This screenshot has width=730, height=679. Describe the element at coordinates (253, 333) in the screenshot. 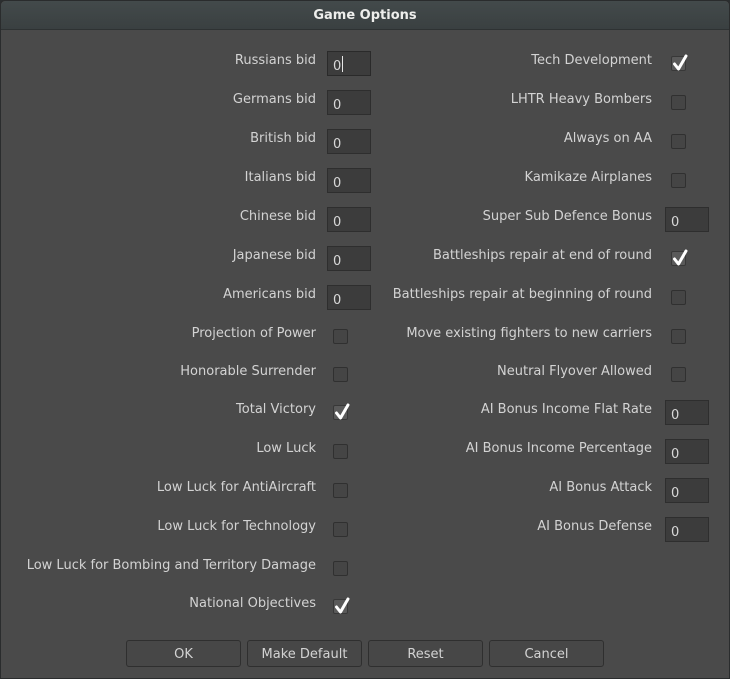

I see `option-label: Projection of Power` at that location.